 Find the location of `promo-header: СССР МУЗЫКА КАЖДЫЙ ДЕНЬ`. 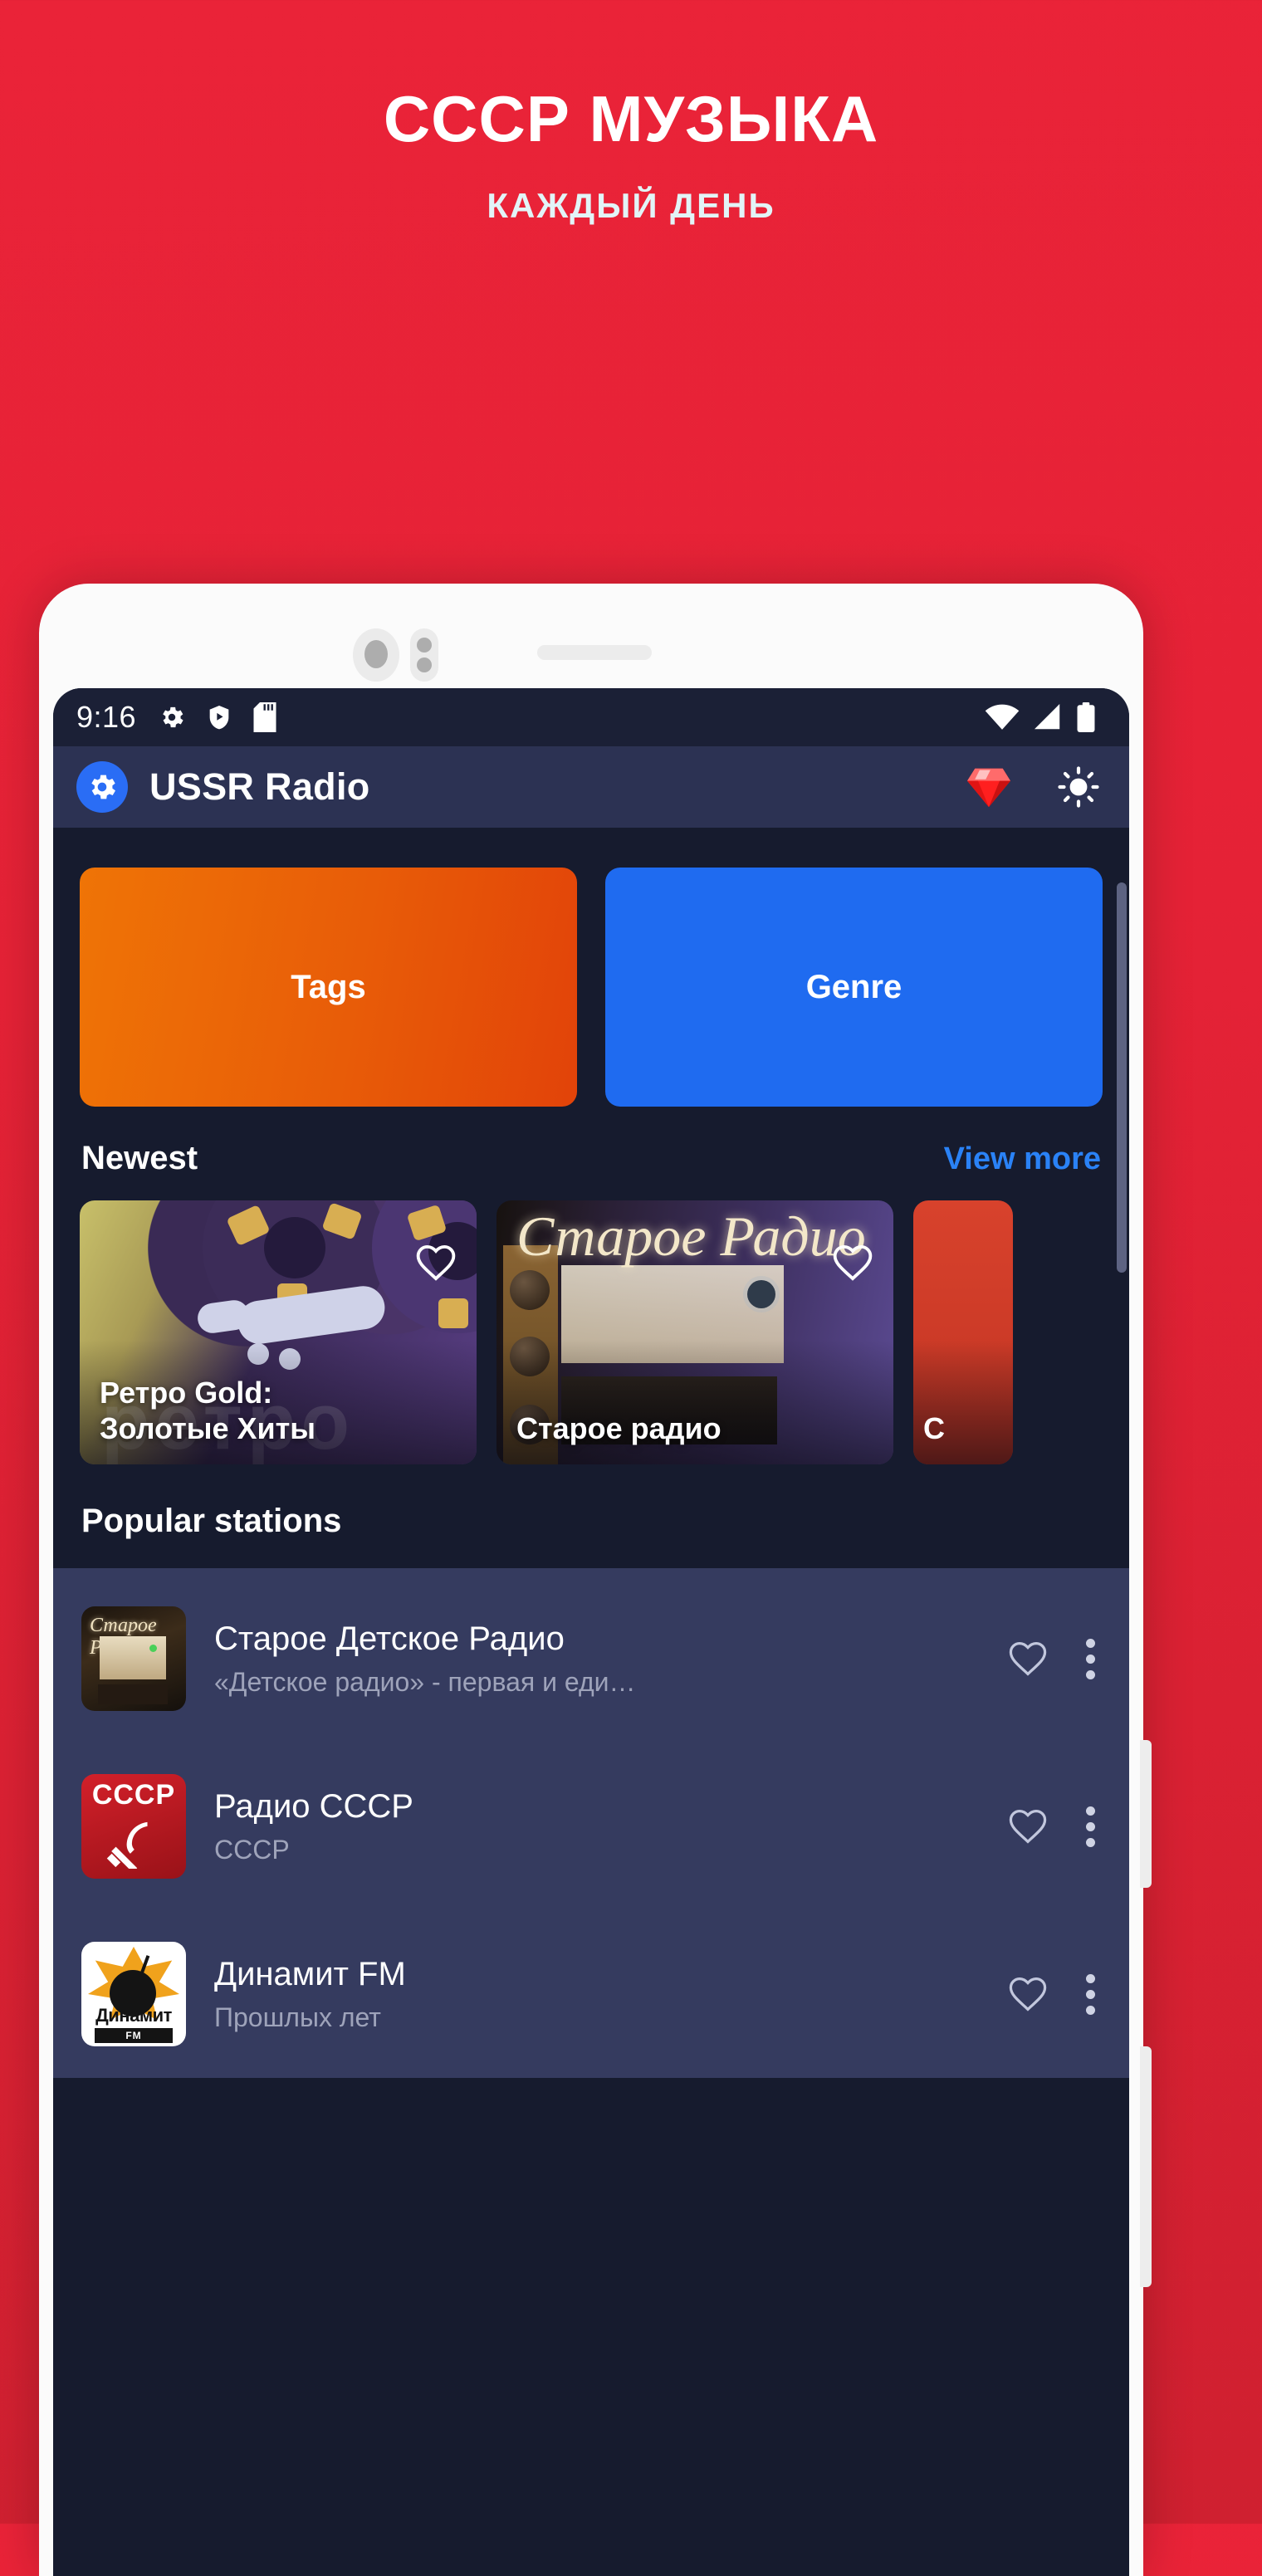

promo-header: СССР МУЗЫКА КАЖДЫЙ ДЕНЬ is located at coordinates (631, 113).